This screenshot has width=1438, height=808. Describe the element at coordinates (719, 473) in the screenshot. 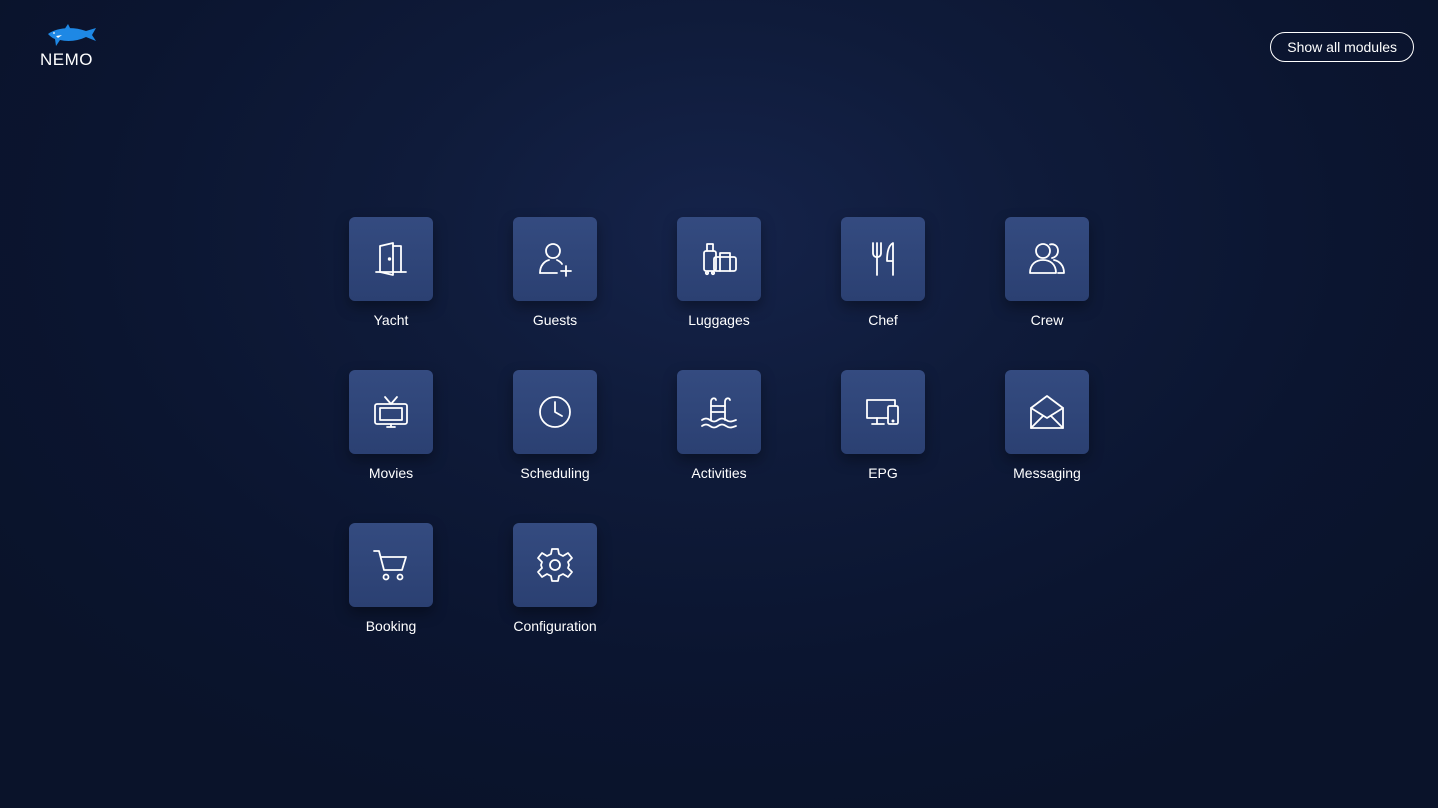

I see `module-label: Activities` at that location.